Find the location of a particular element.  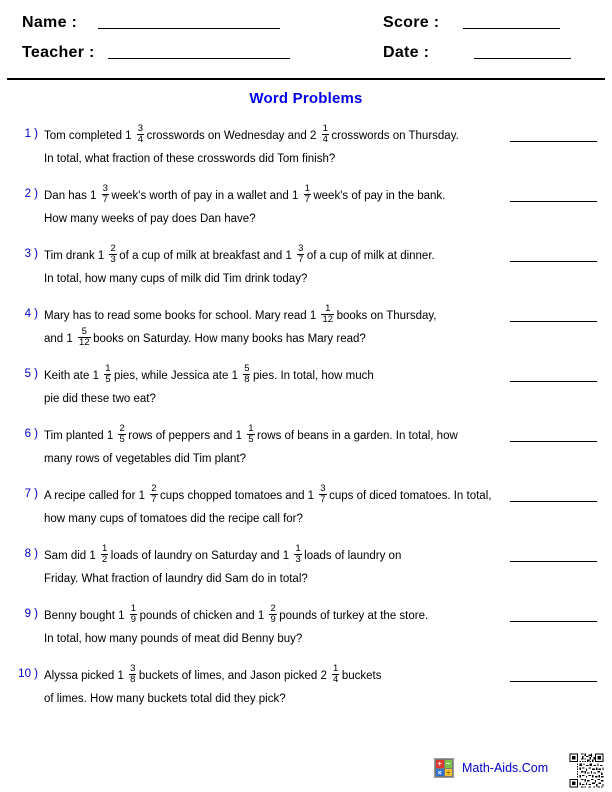

math-operations-icon: + − × ÷ is located at coordinates (444, 768).